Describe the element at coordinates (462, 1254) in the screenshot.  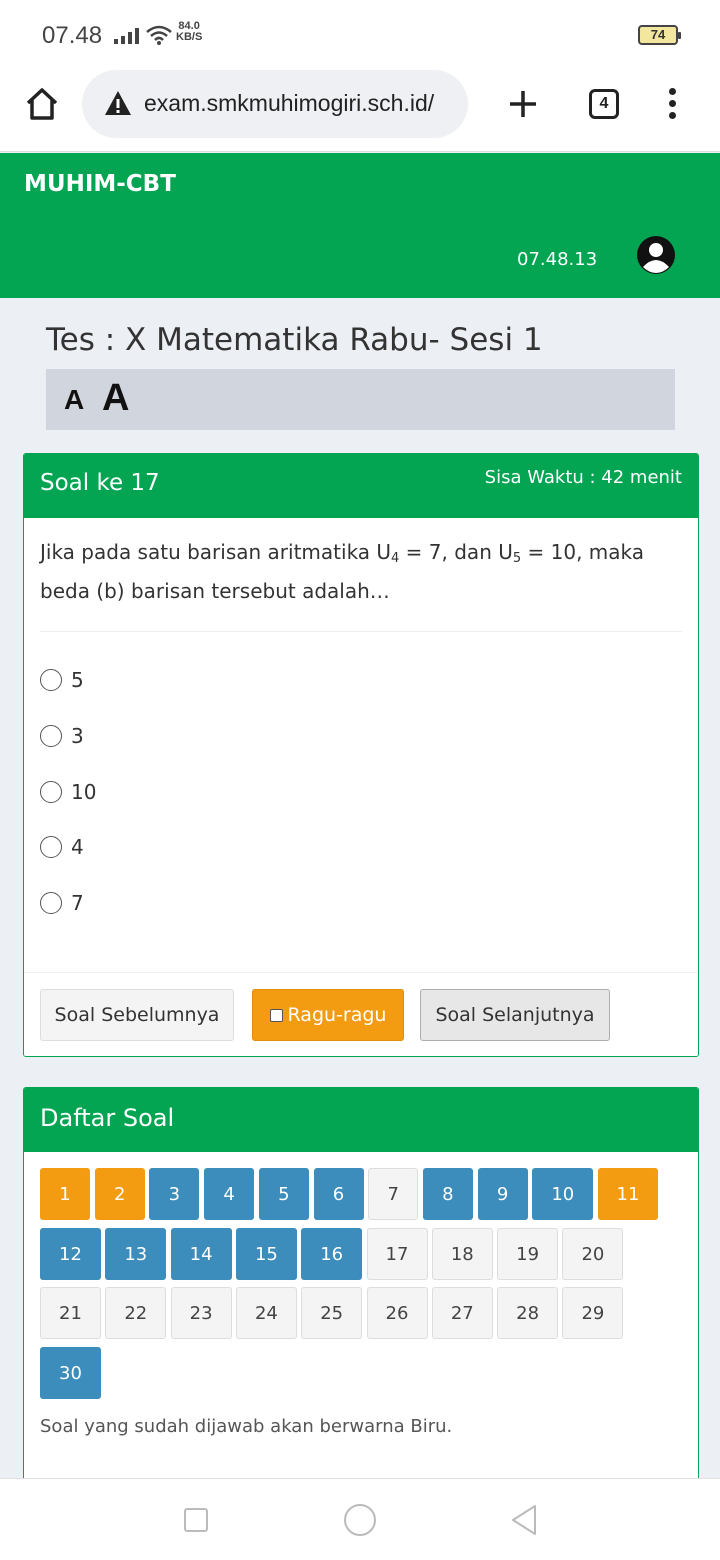
I see `question-number-button-18: 18` at that location.